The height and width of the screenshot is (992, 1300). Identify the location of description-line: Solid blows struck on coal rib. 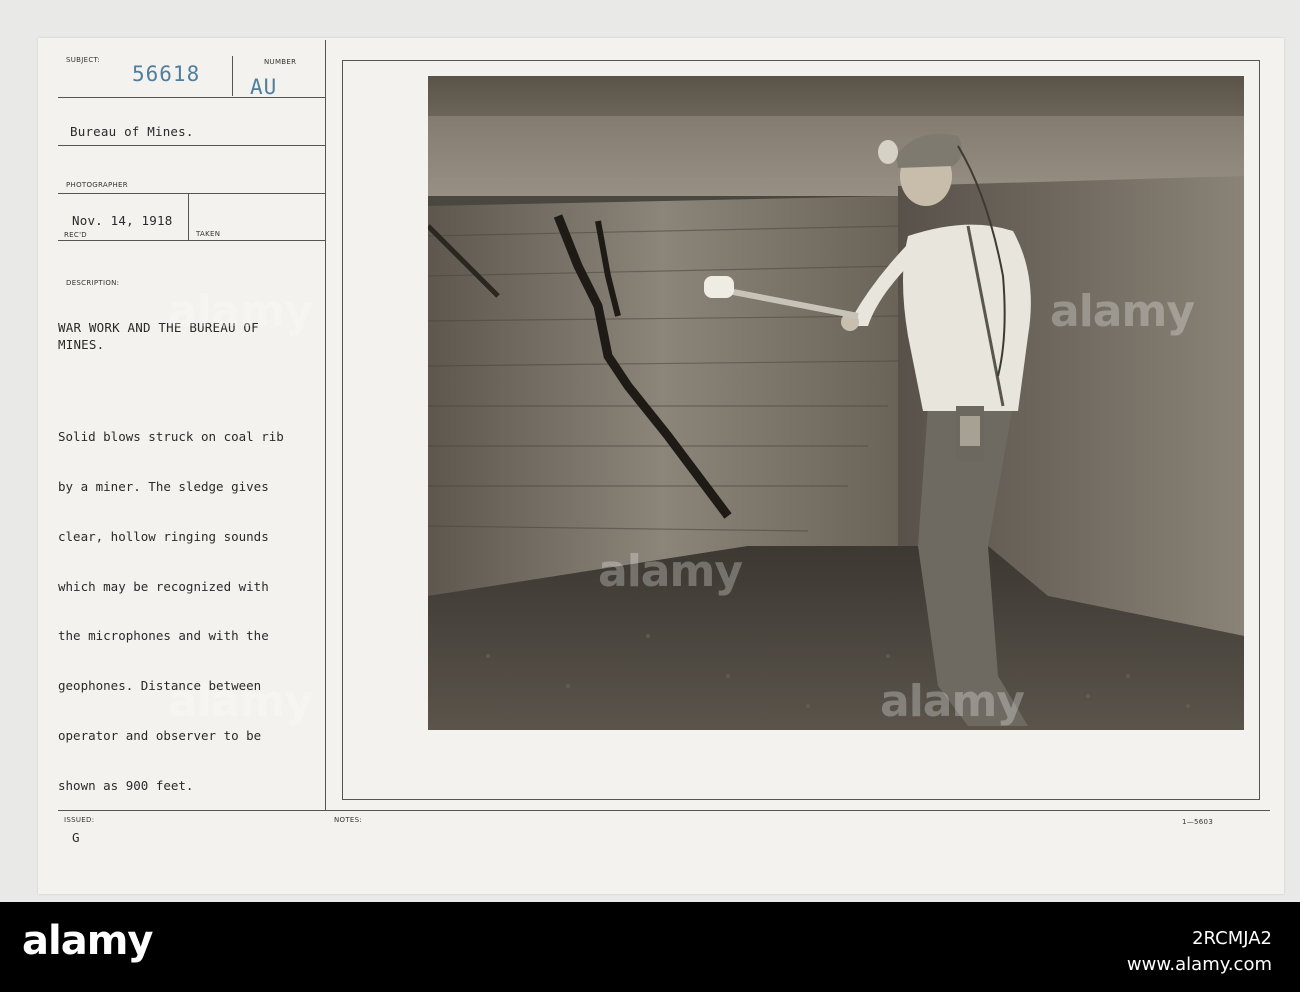
(171, 437).